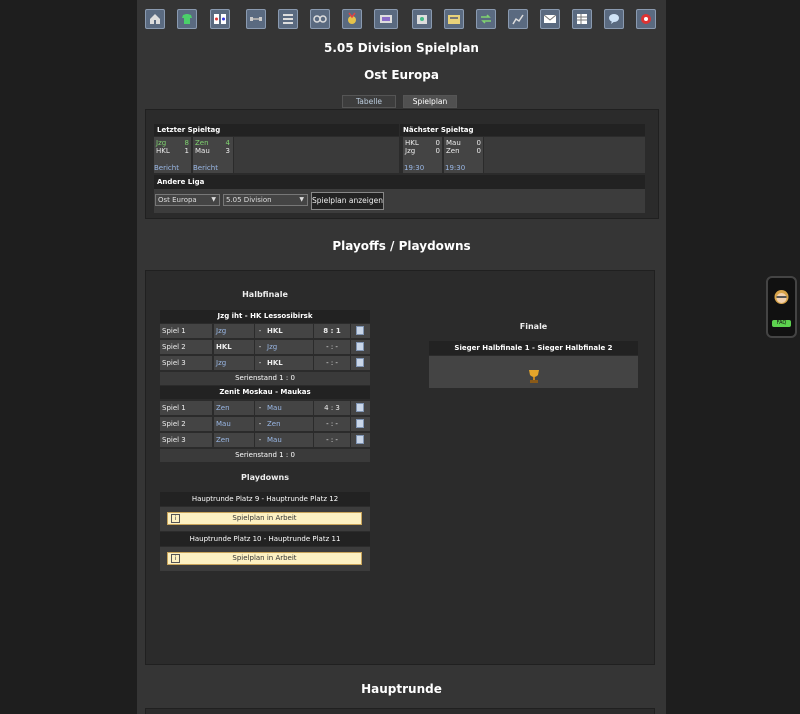 The width and height of the screenshot is (800, 714). I want to click on news-icon, so click(454, 19).